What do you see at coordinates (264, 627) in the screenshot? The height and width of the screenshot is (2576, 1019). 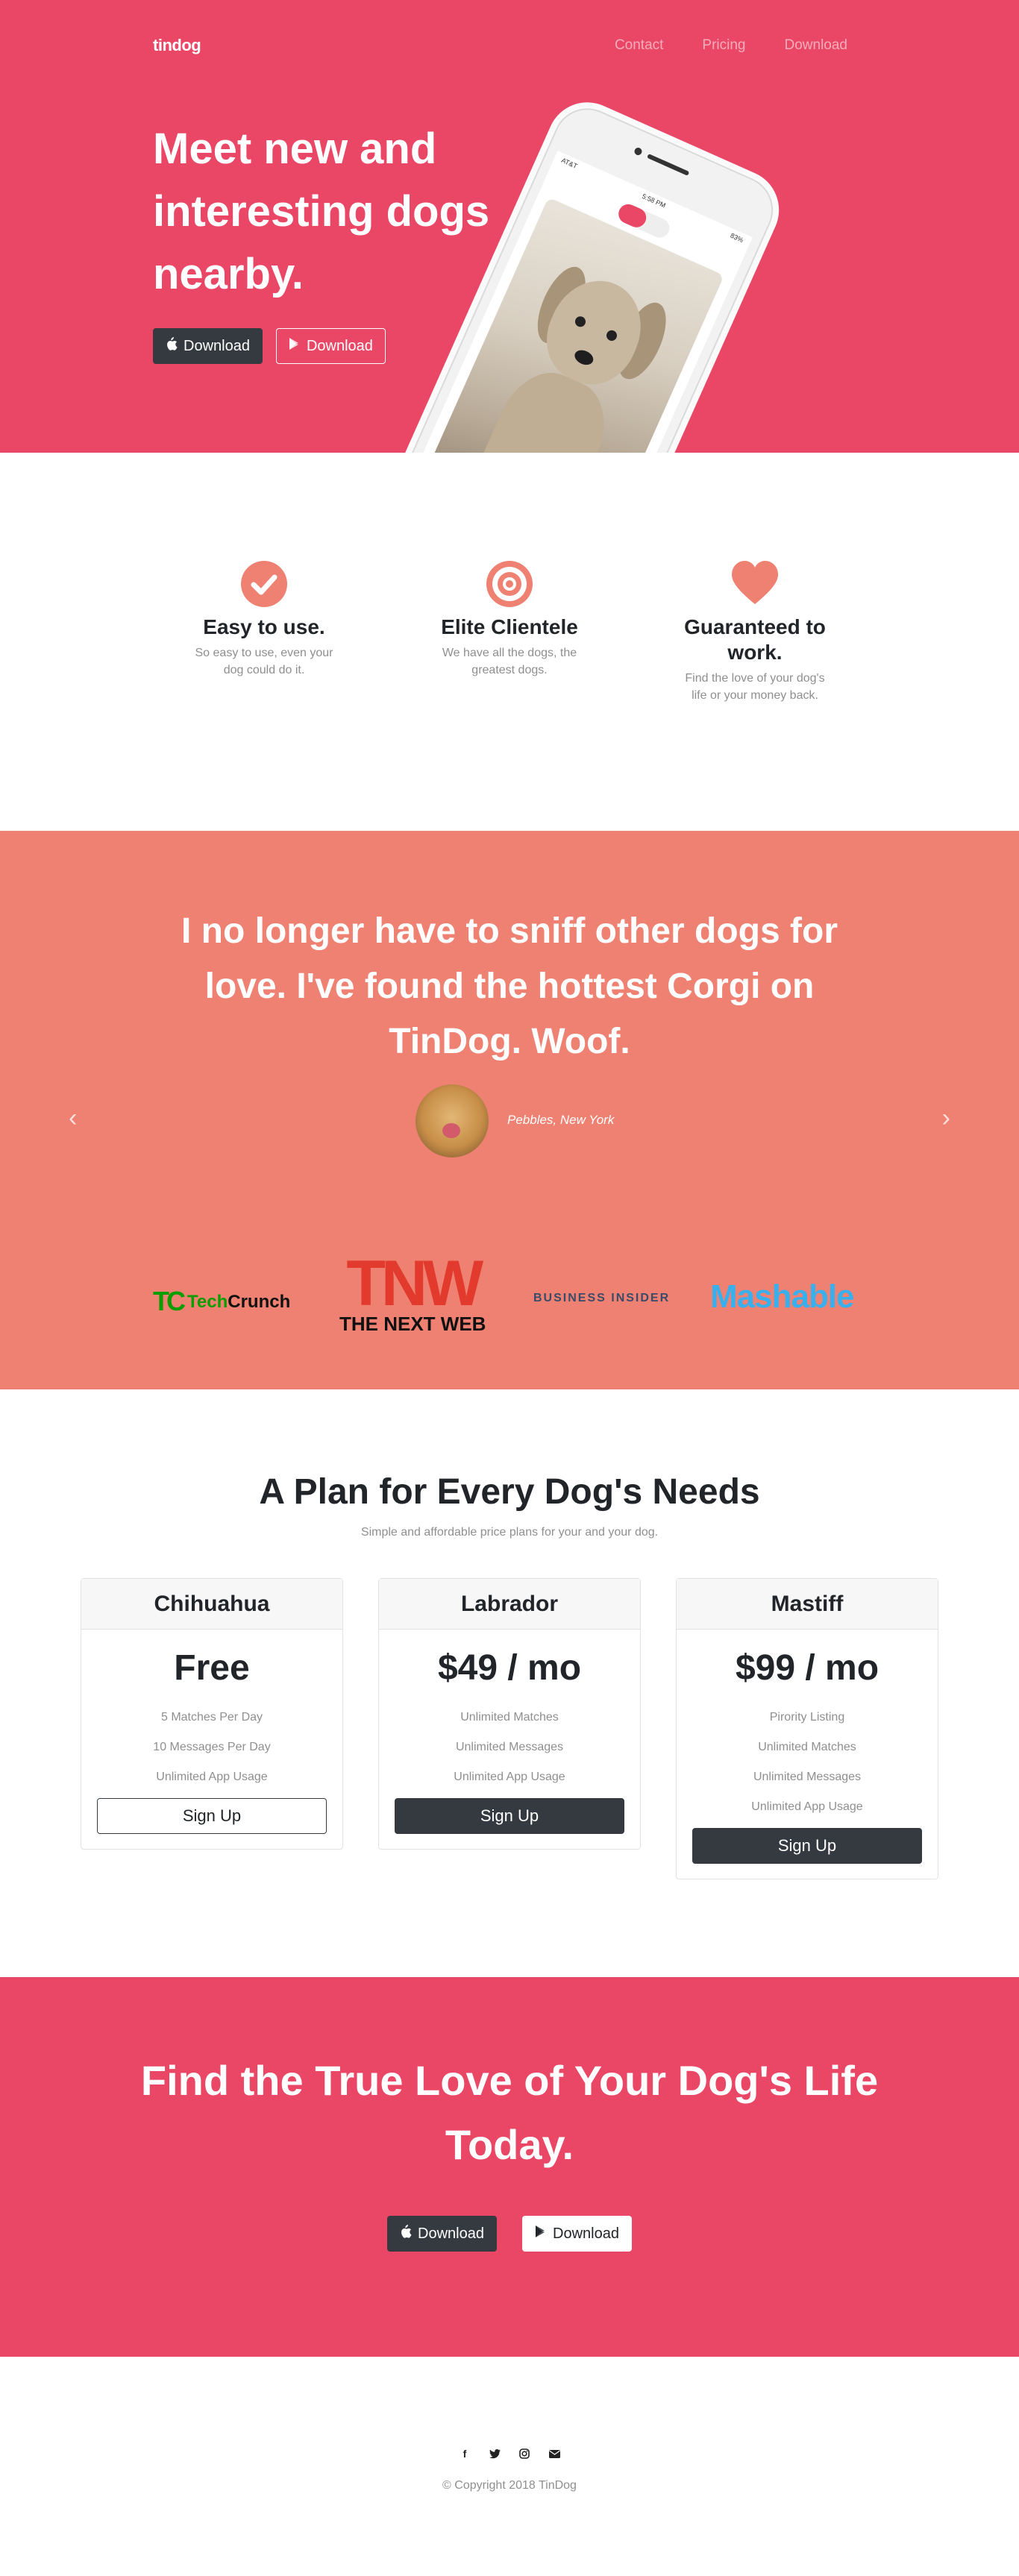 I see `feature-title: Easy to use.` at bounding box center [264, 627].